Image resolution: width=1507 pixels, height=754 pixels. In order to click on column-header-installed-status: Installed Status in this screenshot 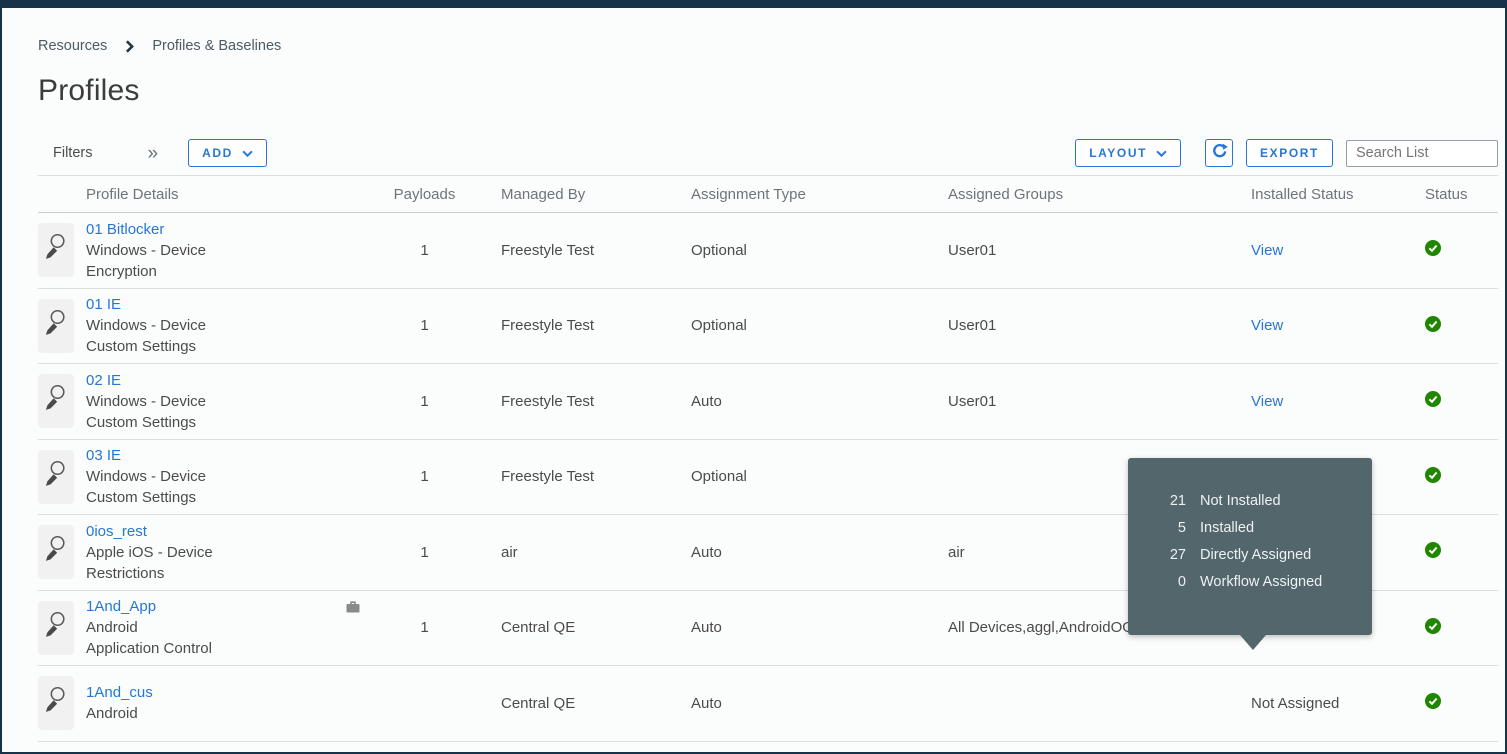, I will do `click(1338, 194)`.